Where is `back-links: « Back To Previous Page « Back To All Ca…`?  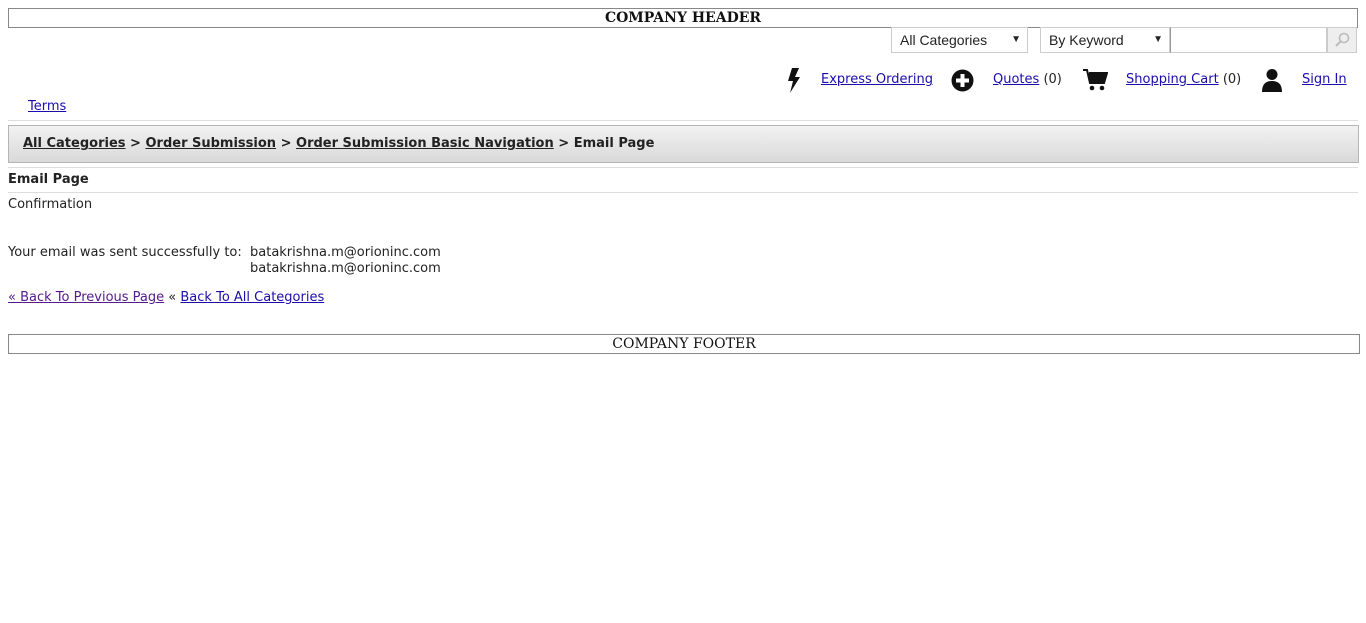
back-links: « Back To Previous Page « Back To All Ca… is located at coordinates (166, 297).